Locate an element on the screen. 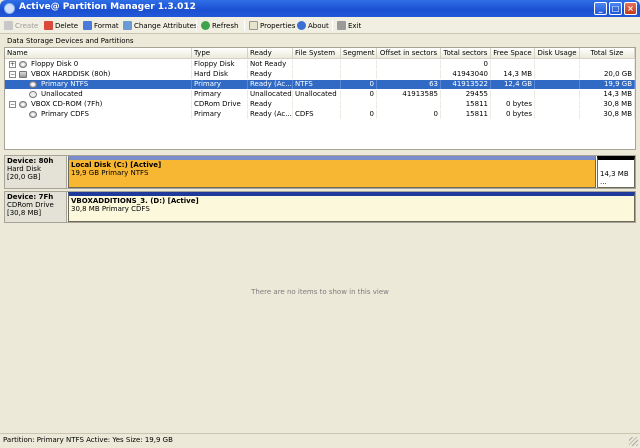  delete-button: Delete is located at coordinates (61, 25).